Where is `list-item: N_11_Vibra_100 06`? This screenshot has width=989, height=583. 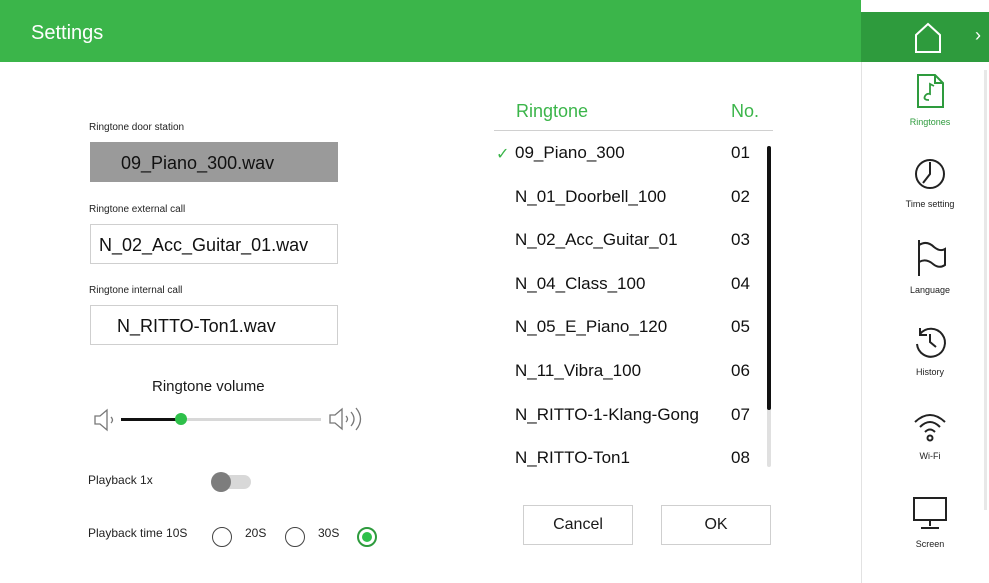
list-item: N_11_Vibra_100 06 is located at coordinates (633, 378).